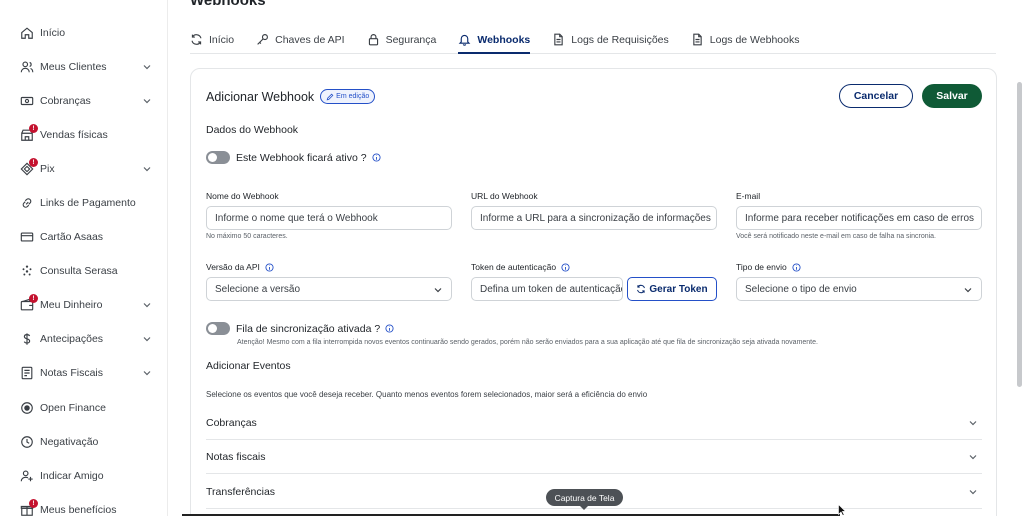  What do you see at coordinates (88, 67) in the screenshot?
I see `sidebar-item-meus-clientes: Meus Clientes` at bounding box center [88, 67].